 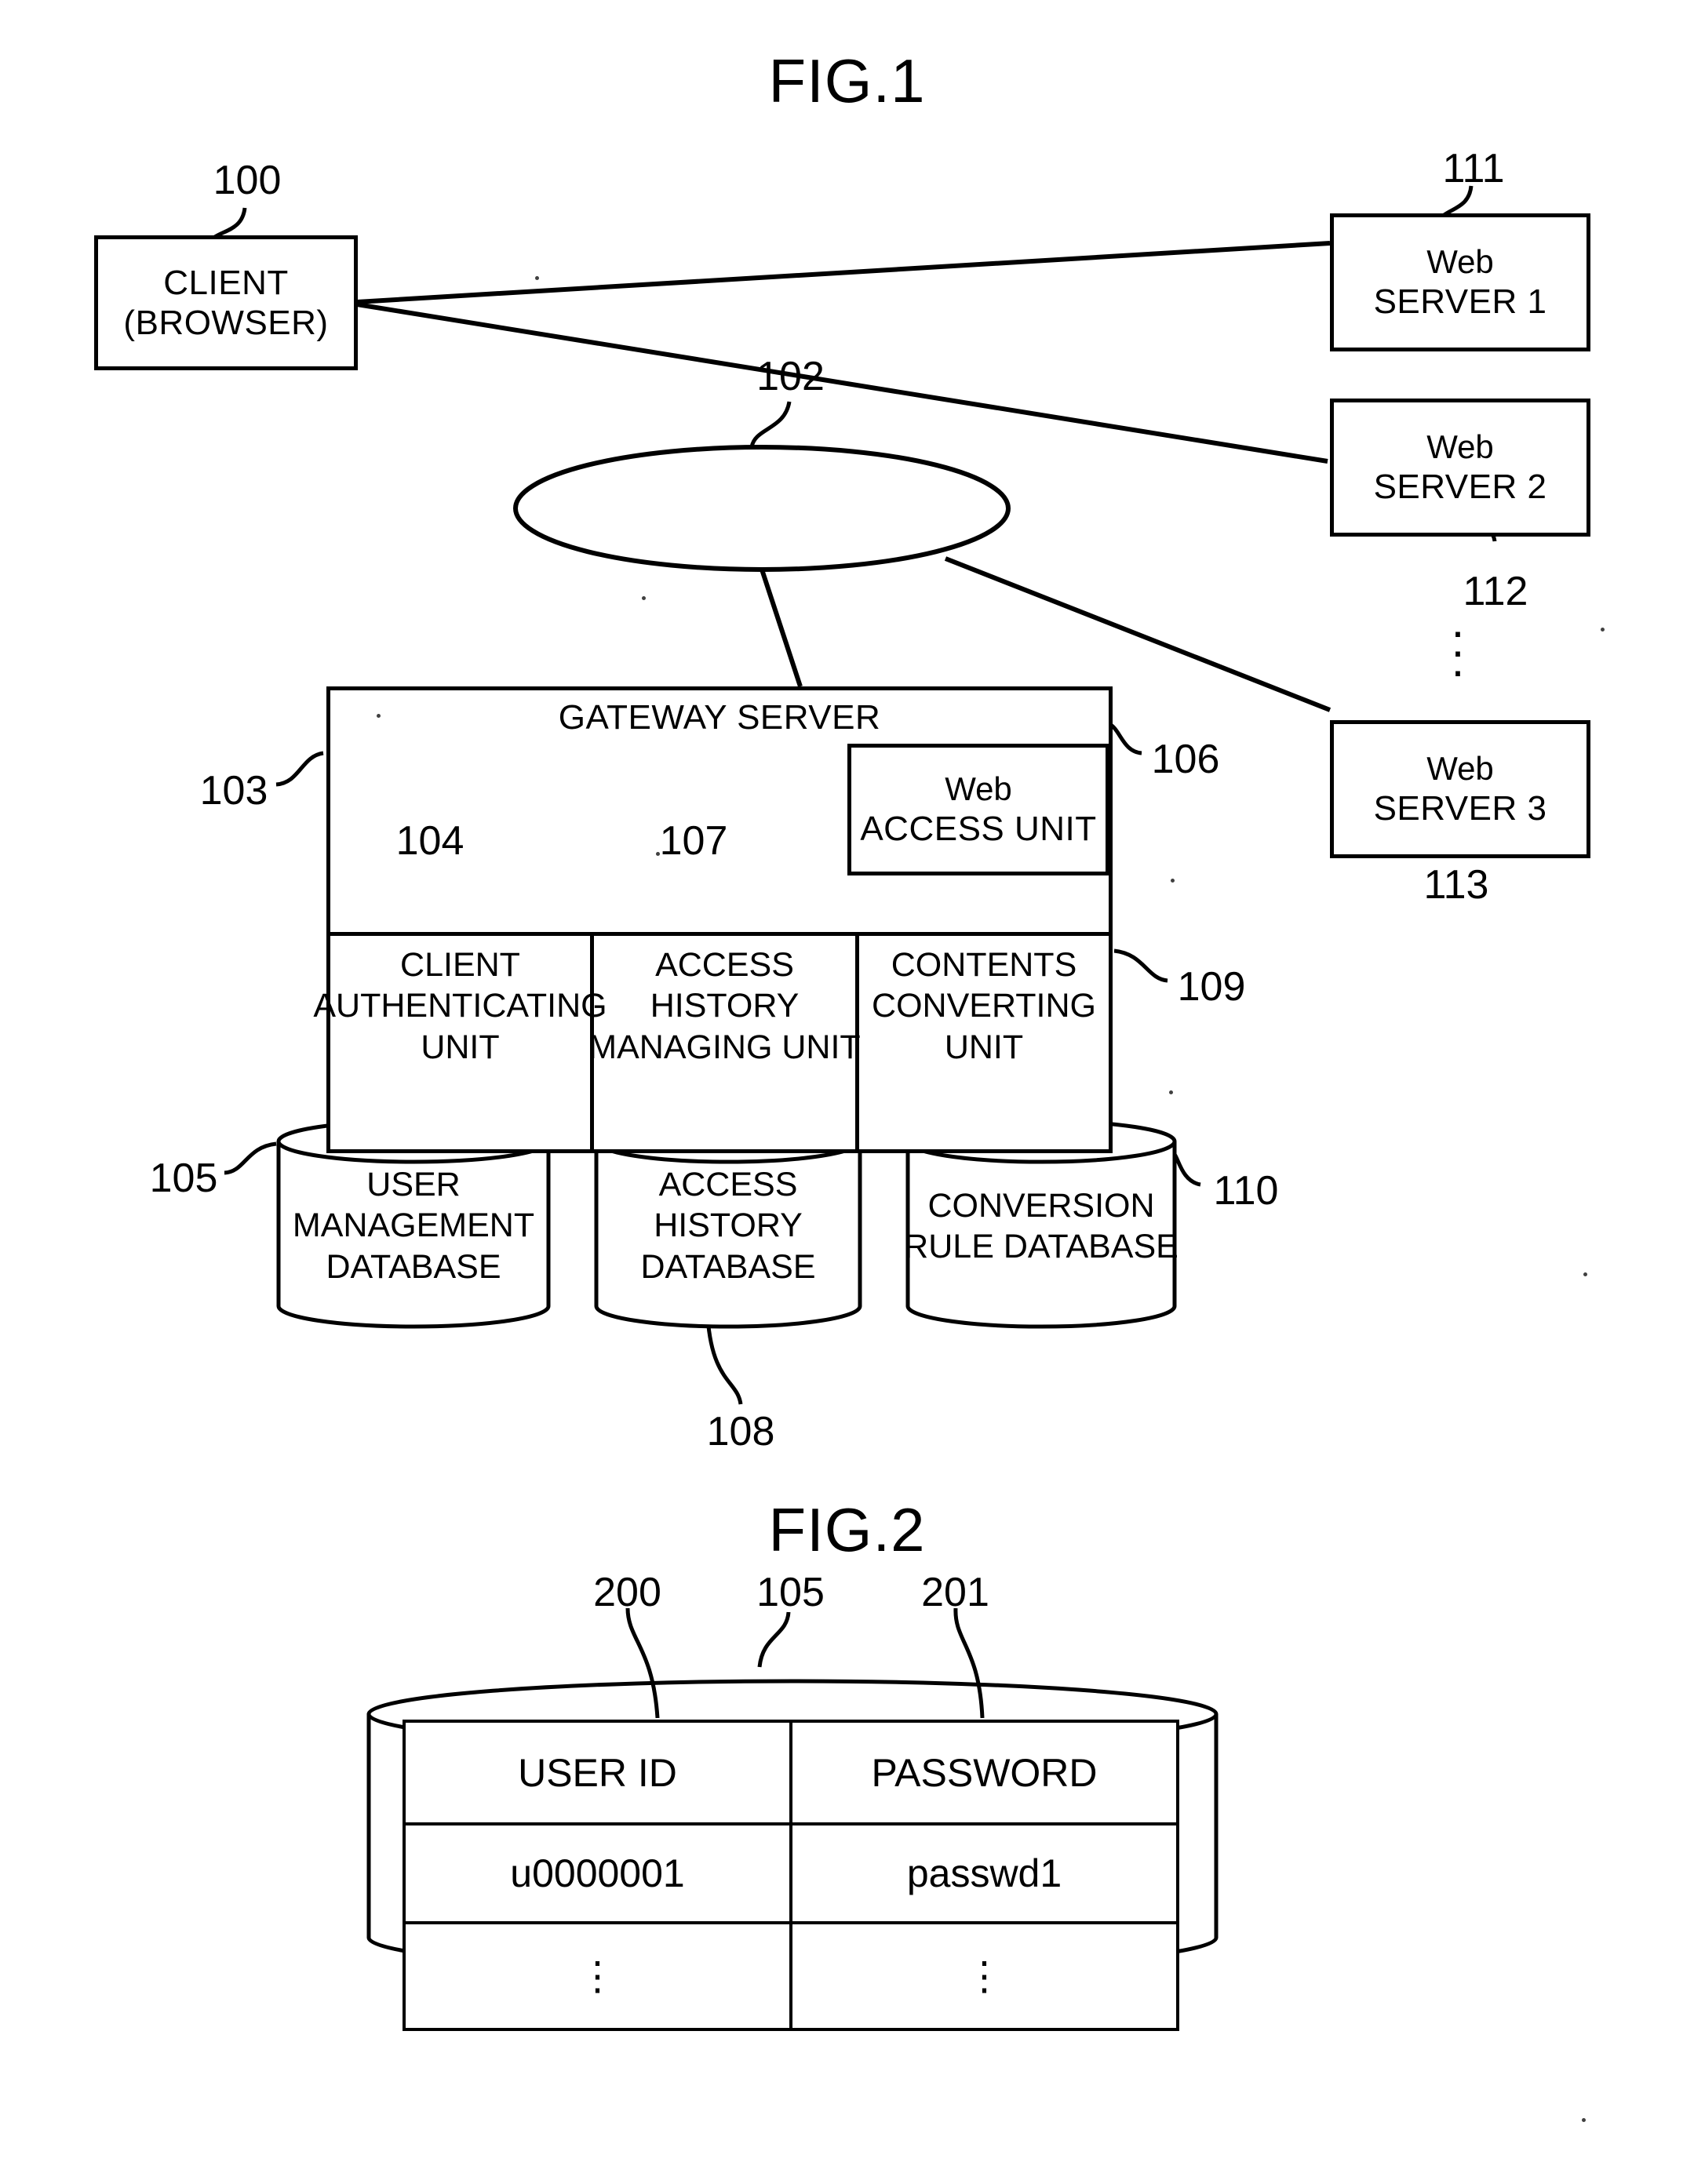 I want to click on ref-106: 106, so click(x=1185, y=759).